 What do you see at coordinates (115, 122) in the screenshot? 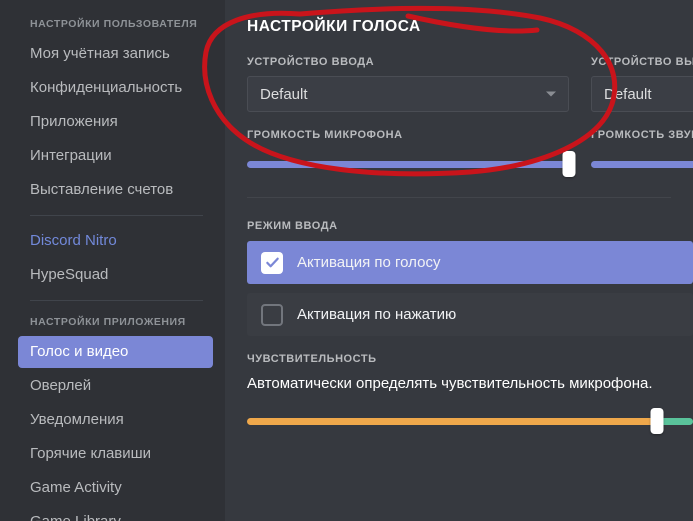
I see `sidebar-item-applications: Приложения` at bounding box center [115, 122].